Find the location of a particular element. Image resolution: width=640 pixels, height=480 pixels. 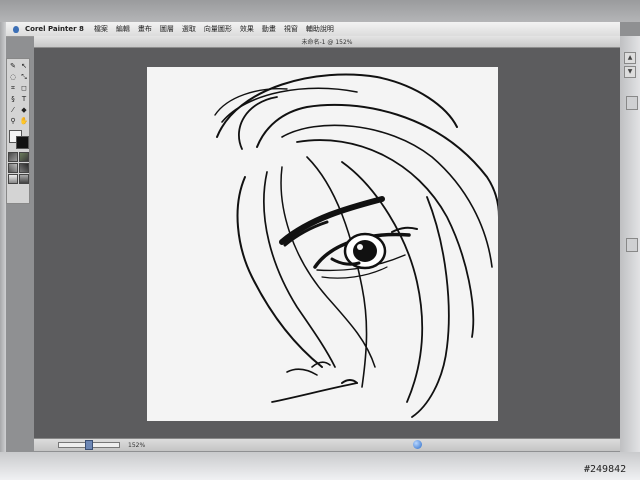

toolbox: ✎ ↖ ◌ ⤡ ⌗ ◻ § T ⁄ ◆ ⚲ ✋ is located at coordinates (18, 131).